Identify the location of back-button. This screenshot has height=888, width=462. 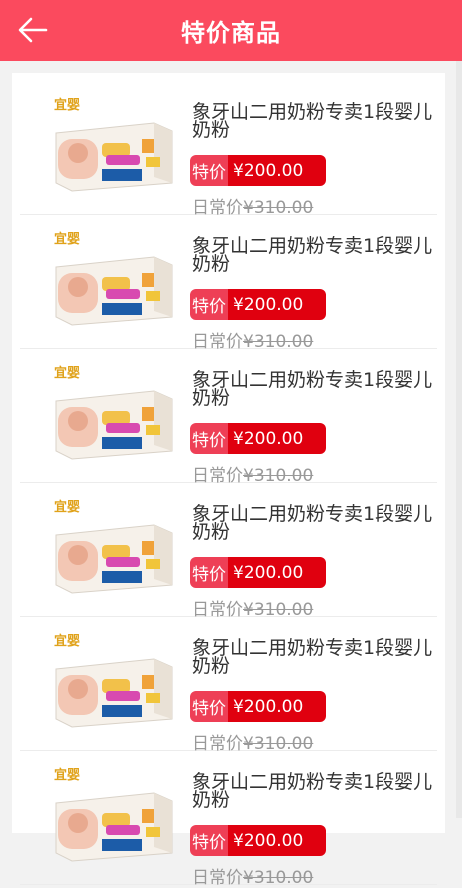
(33, 30).